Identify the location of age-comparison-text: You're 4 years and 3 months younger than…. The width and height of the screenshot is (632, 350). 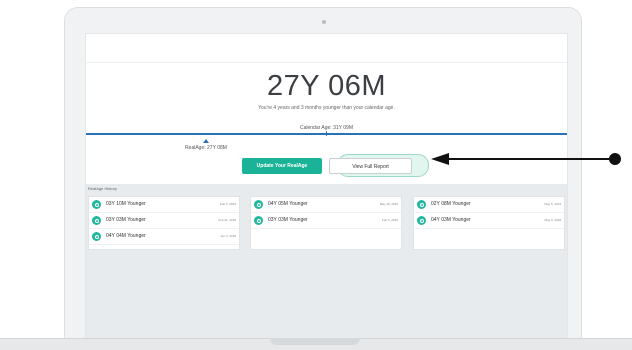
(326, 108).